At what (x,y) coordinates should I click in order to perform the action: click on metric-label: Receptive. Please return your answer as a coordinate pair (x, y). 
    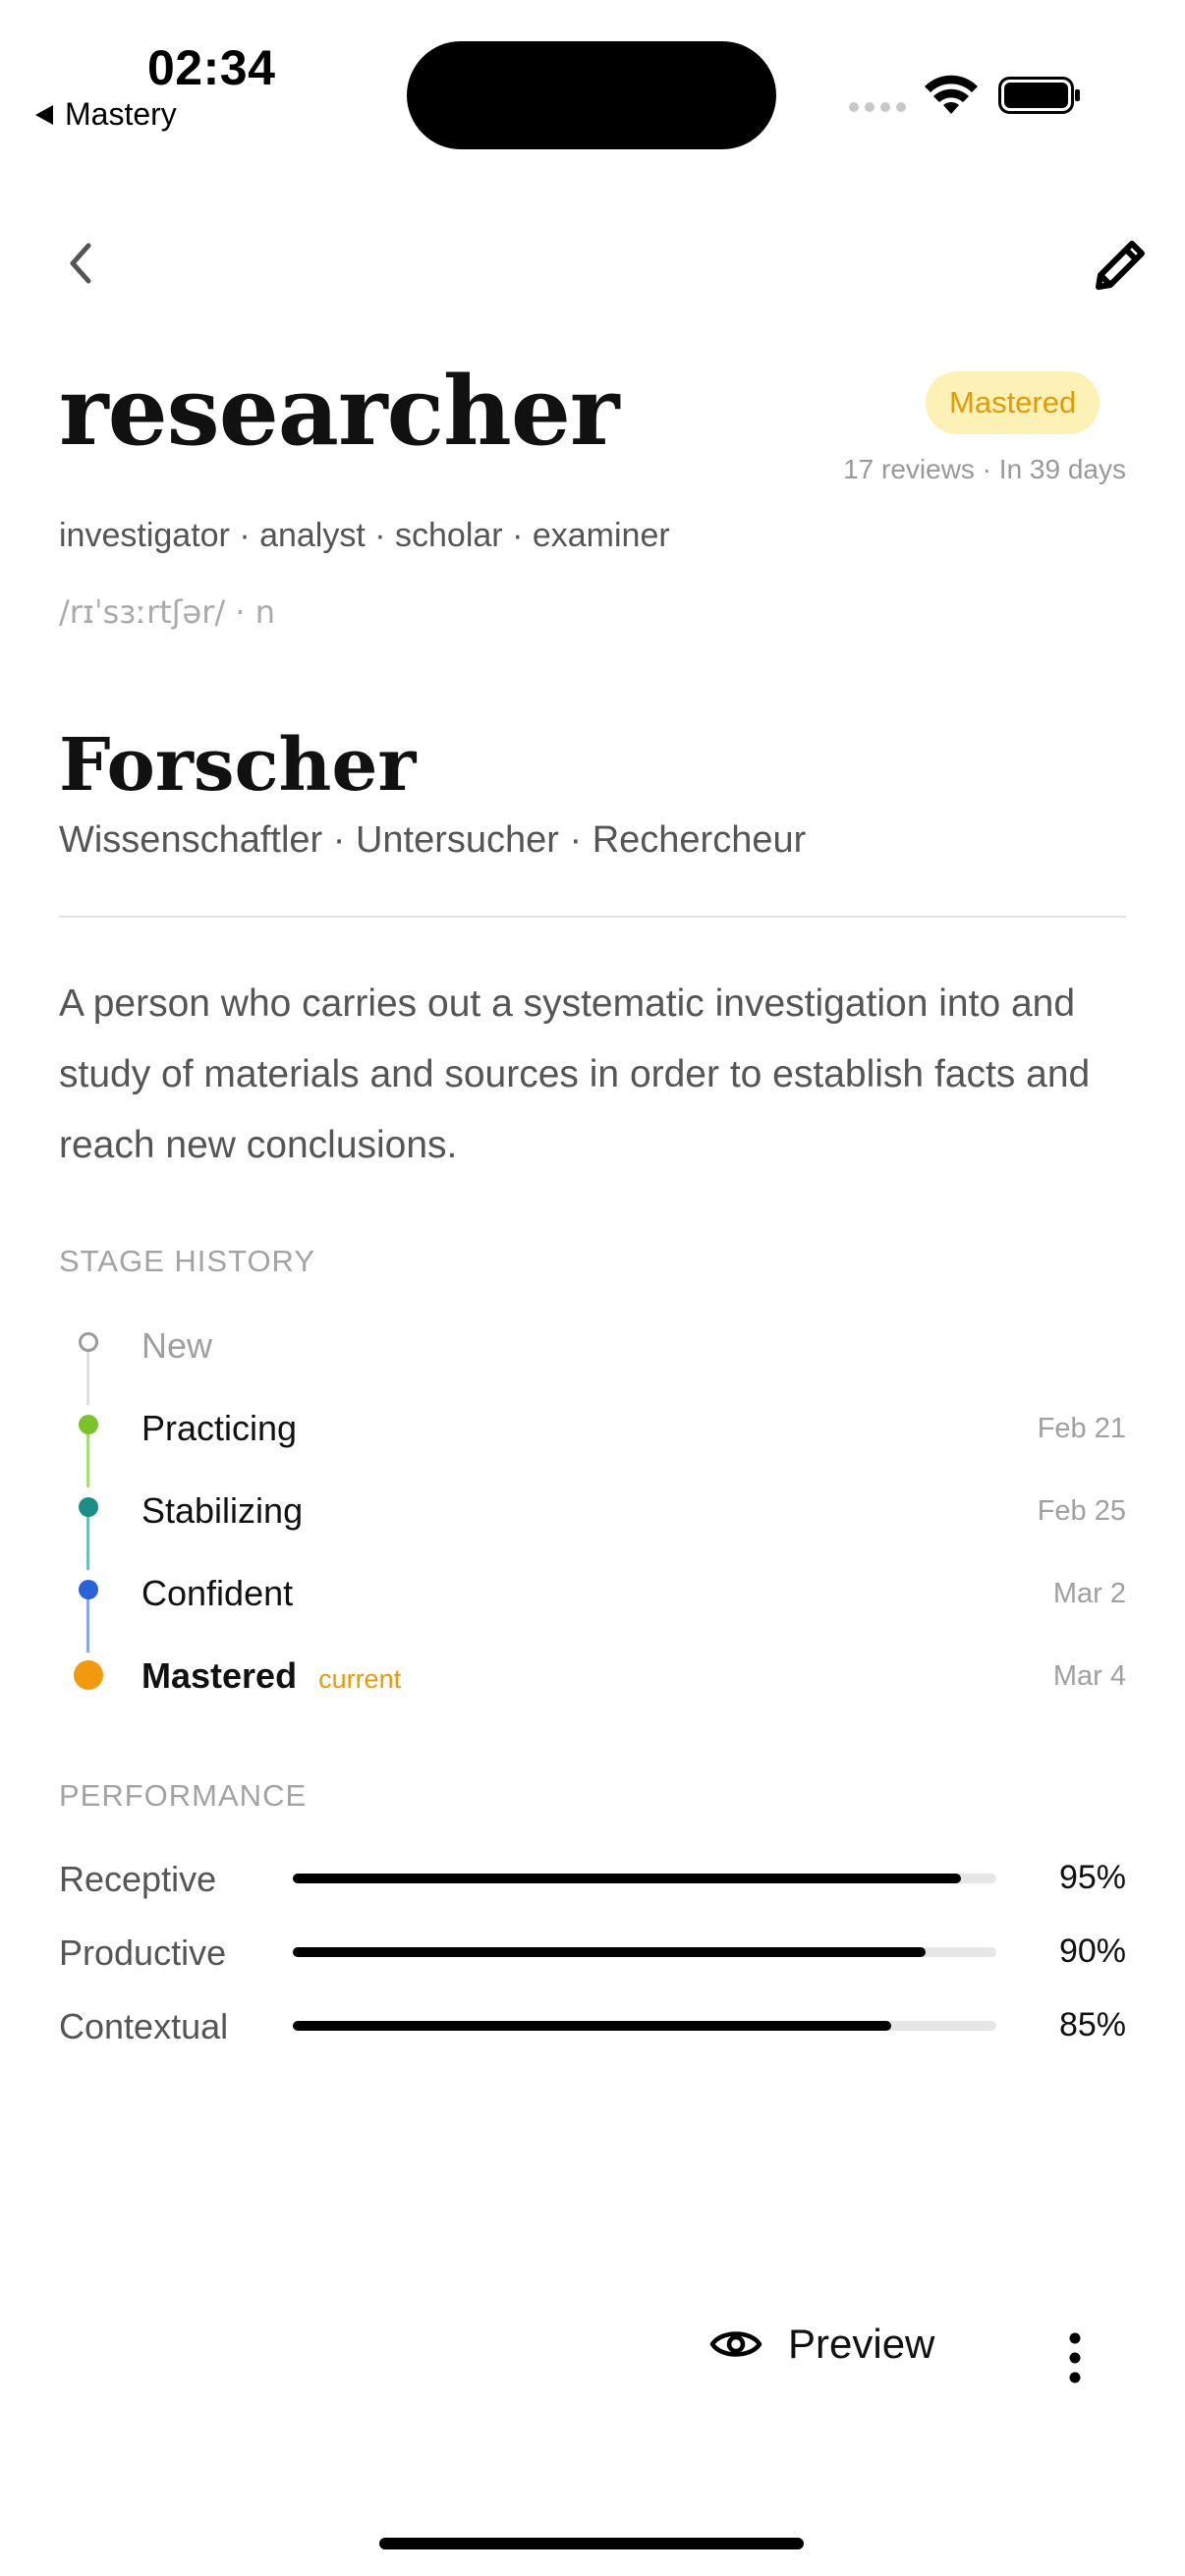
    Looking at the image, I should click on (138, 1879).